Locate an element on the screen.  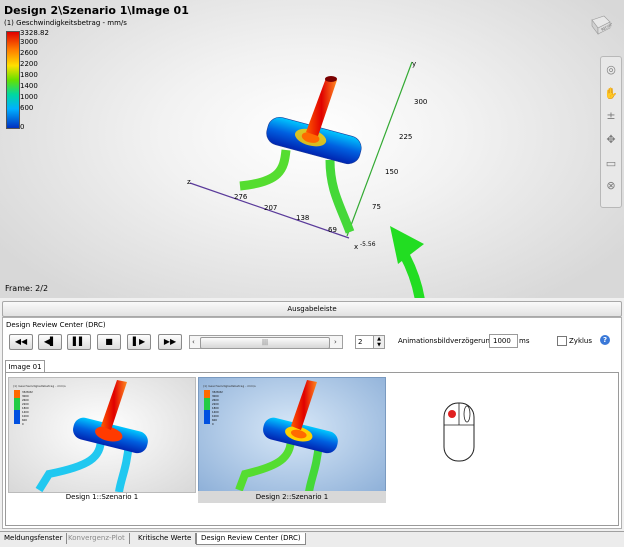
slider-left-arrow-icon: ‹ is located at coordinates (193, 342).